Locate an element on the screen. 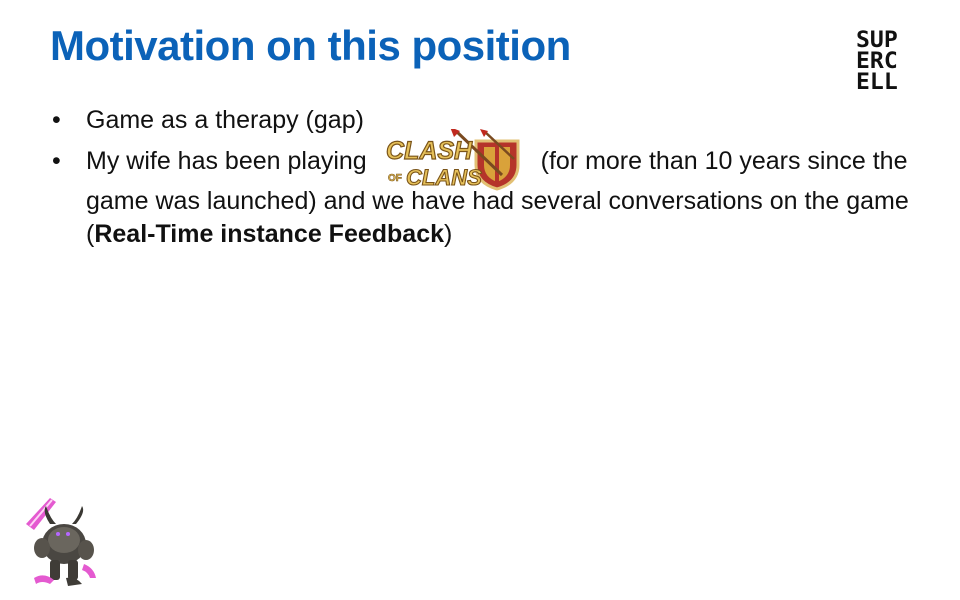 Image resolution: width=960 pixels, height=600 pixels. logo-line-1: SUP is located at coordinates (877, 40).